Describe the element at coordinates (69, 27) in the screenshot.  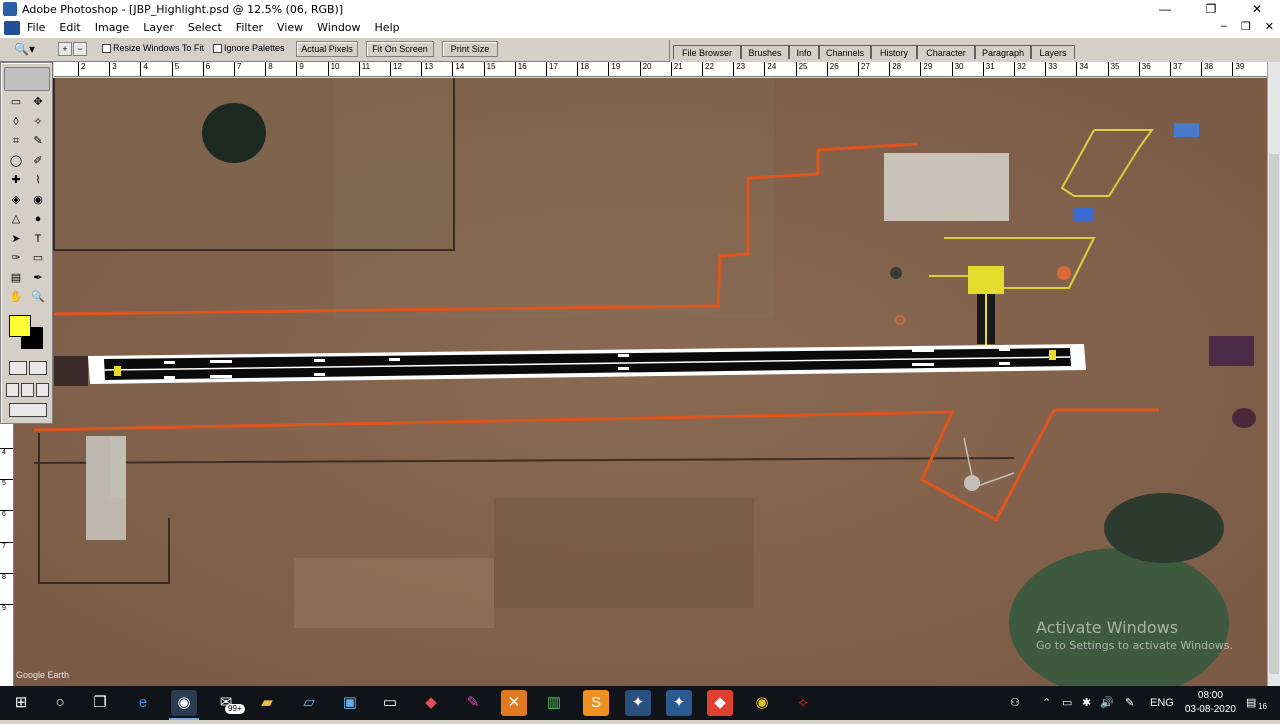
I see `menu-edit: Edit` at that location.